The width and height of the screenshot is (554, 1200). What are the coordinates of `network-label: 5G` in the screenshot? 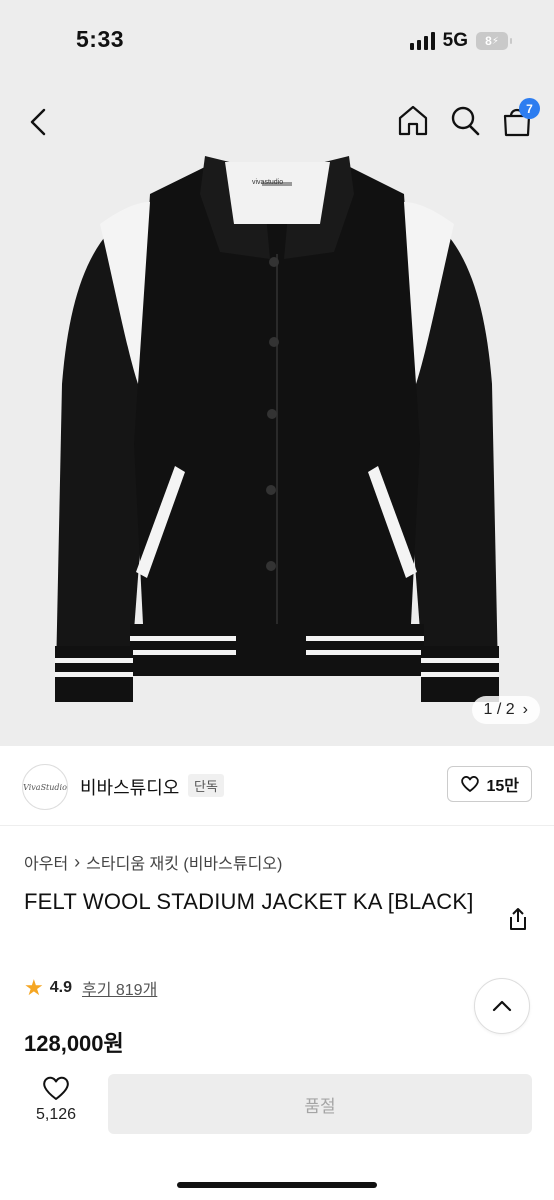 It's located at (455, 40).